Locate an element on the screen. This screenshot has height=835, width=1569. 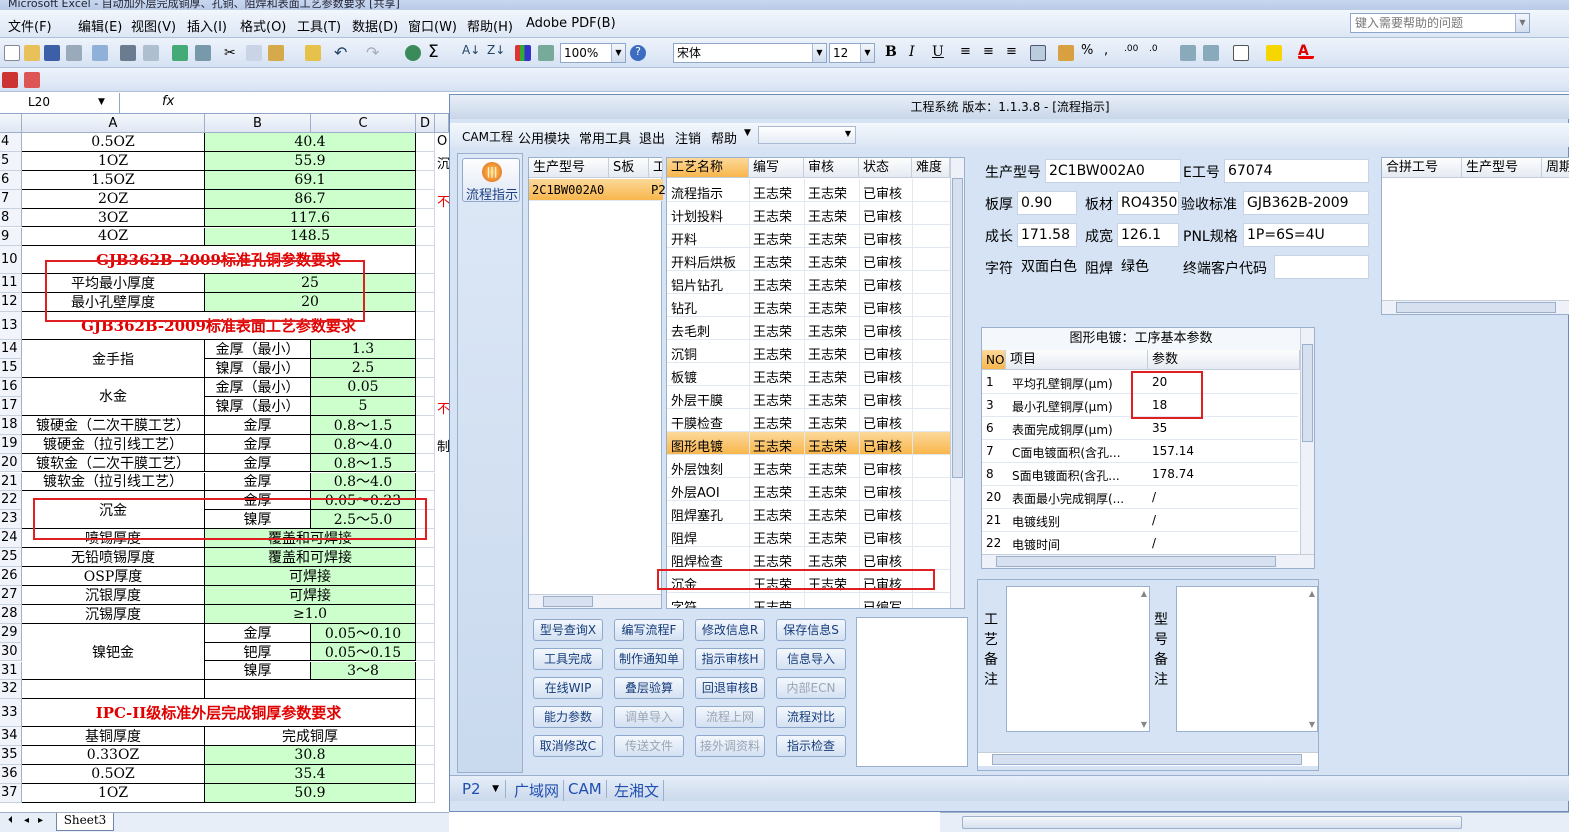
cell-a: 镀软金（二次干膜工艺） is located at coordinates (113, 463).